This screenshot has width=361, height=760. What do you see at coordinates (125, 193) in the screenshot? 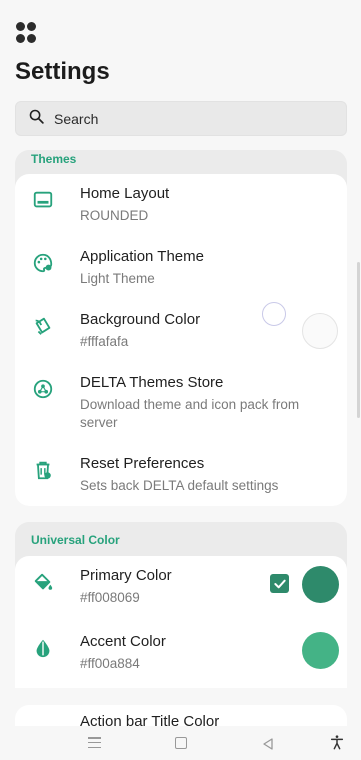
I see `home-layout-title: Home Layout` at bounding box center [125, 193].